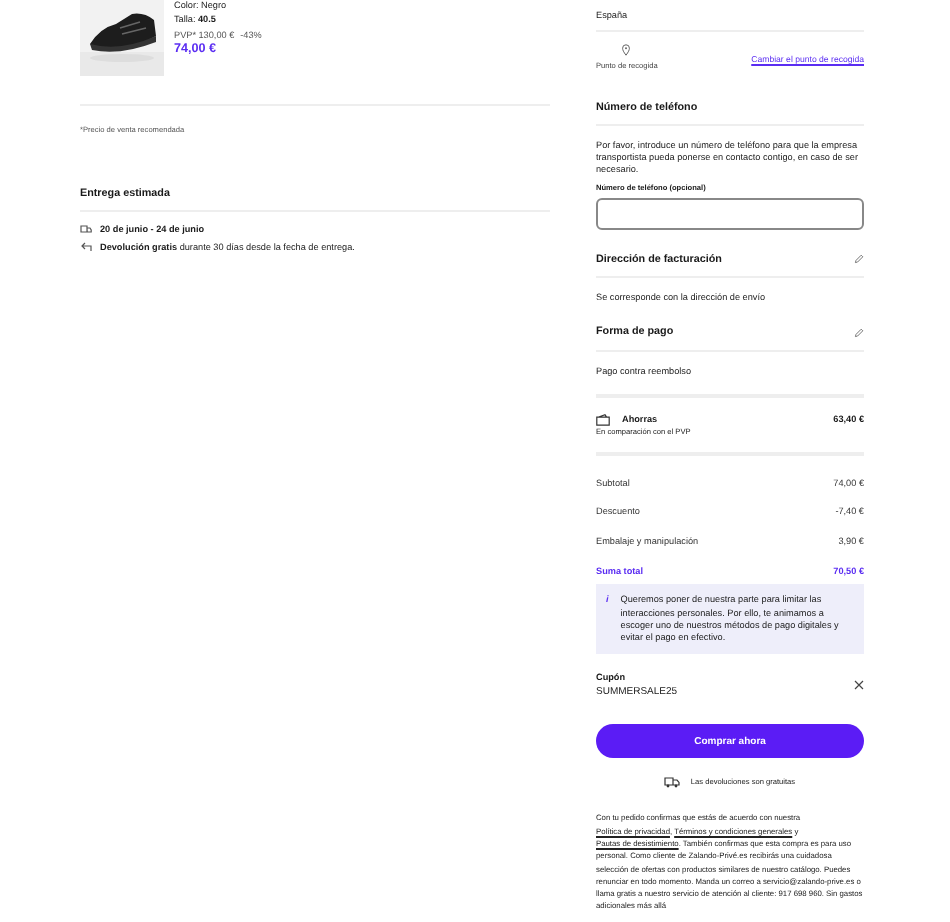  Describe the element at coordinates (603, 420) in the screenshot. I see `wallet-icon` at that location.